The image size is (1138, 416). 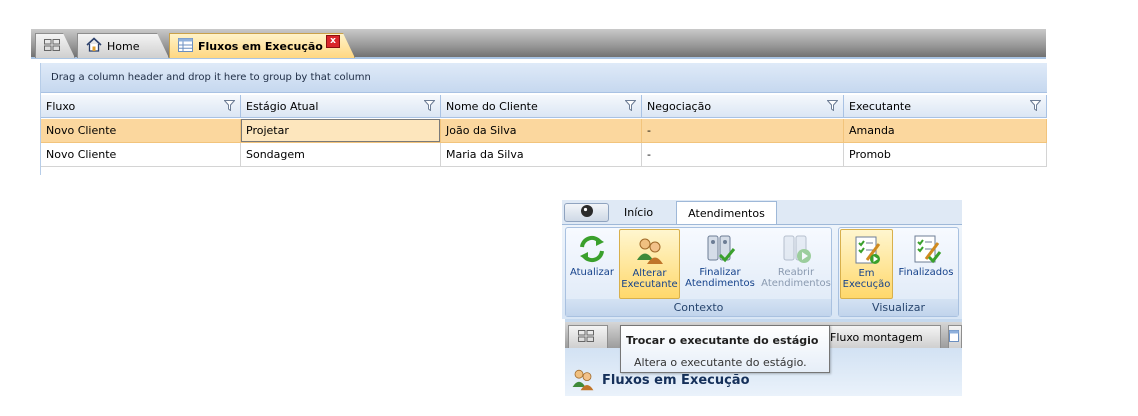 What do you see at coordinates (866, 279) in the screenshot?
I see `em-execucao-label: Em Execução` at bounding box center [866, 279].